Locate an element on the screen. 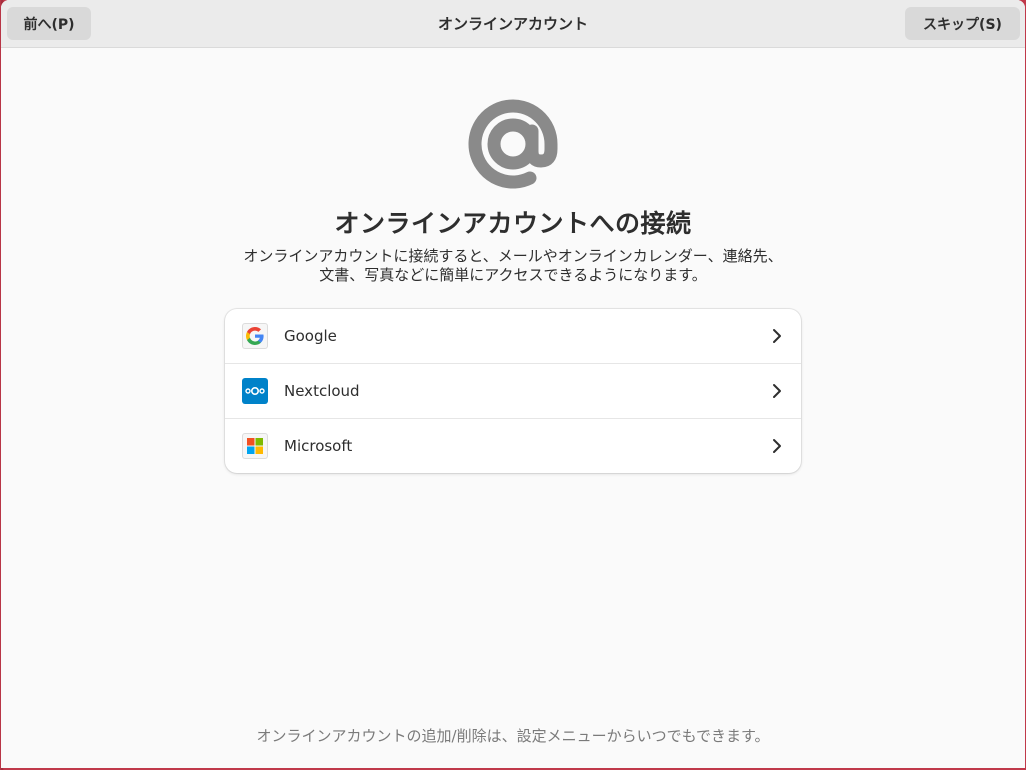 Image resolution: width=1026 pixels, height=770 pixels. window-title: オンラインアカウント is located at coordinates (512, 23).